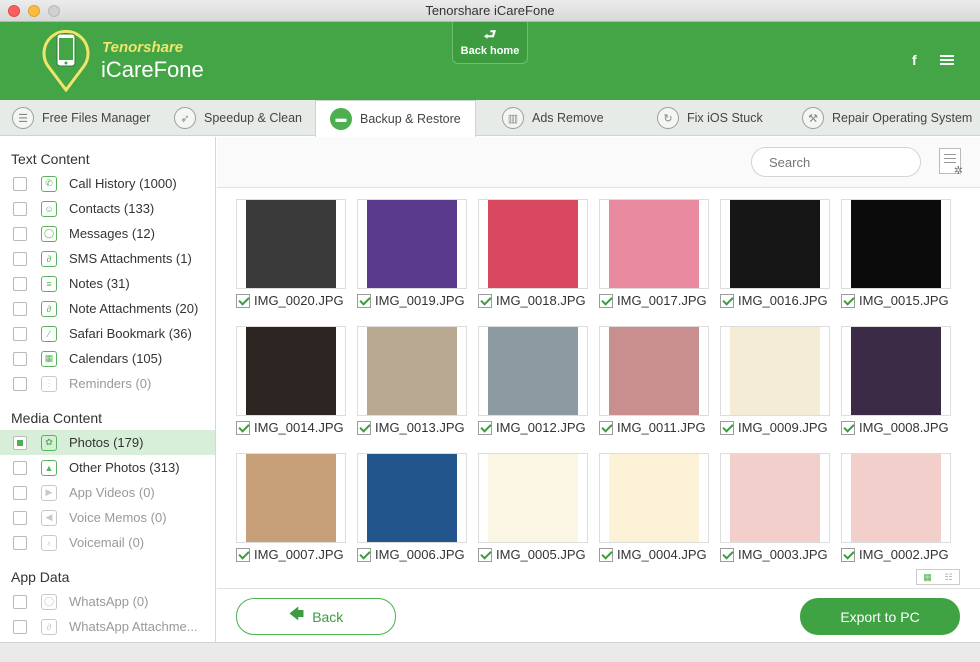  What do you see at coordinates (914, 60) in the screenshot?
I see `facebook-icon: f` at bounding box center [914, 60].